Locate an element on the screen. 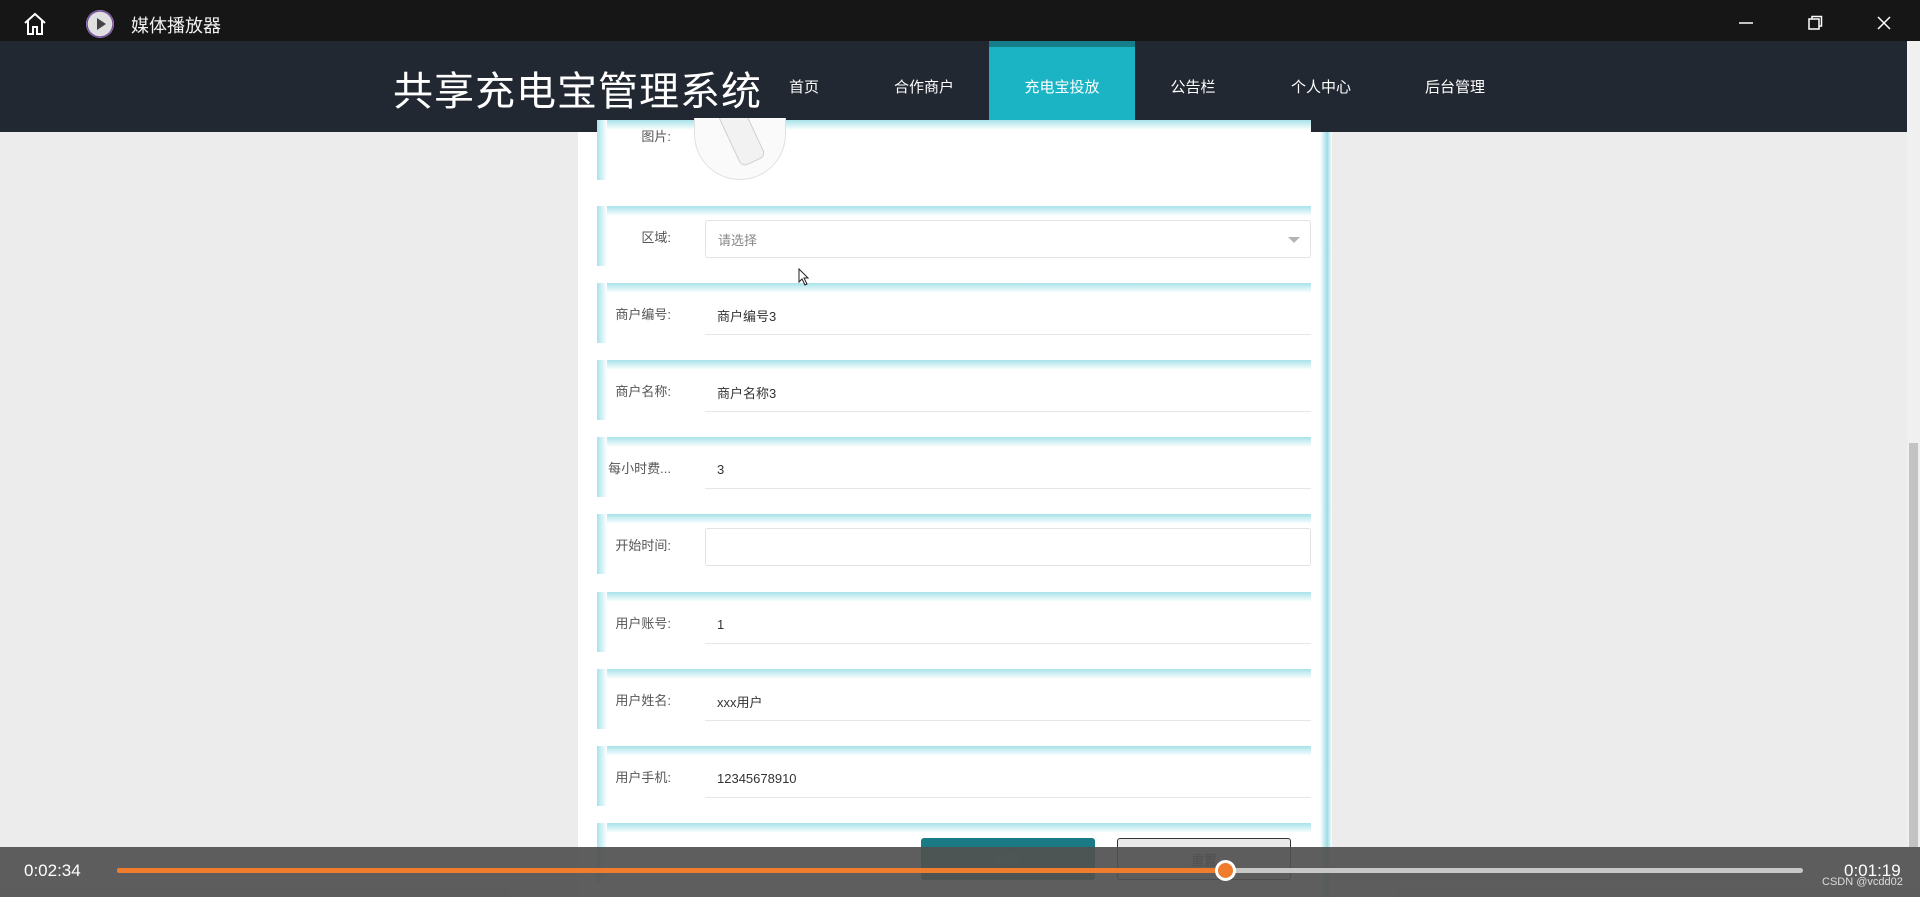 This screenshot has height=897, width=1920. site-navbar: 共享充电宝管理系统 首页 合作商户 充电宝投放 公告栏 个人中心 后台管理 is located at coordinates (953, 86).